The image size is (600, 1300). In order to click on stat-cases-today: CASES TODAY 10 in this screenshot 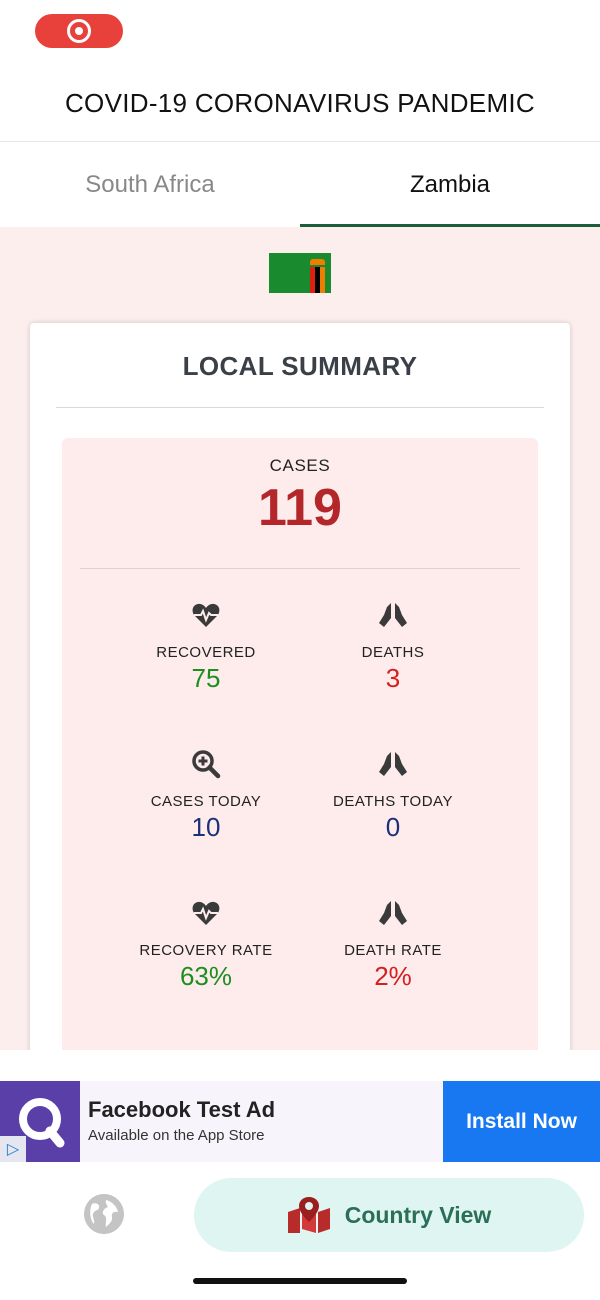, I will do `click(206, 796)`.